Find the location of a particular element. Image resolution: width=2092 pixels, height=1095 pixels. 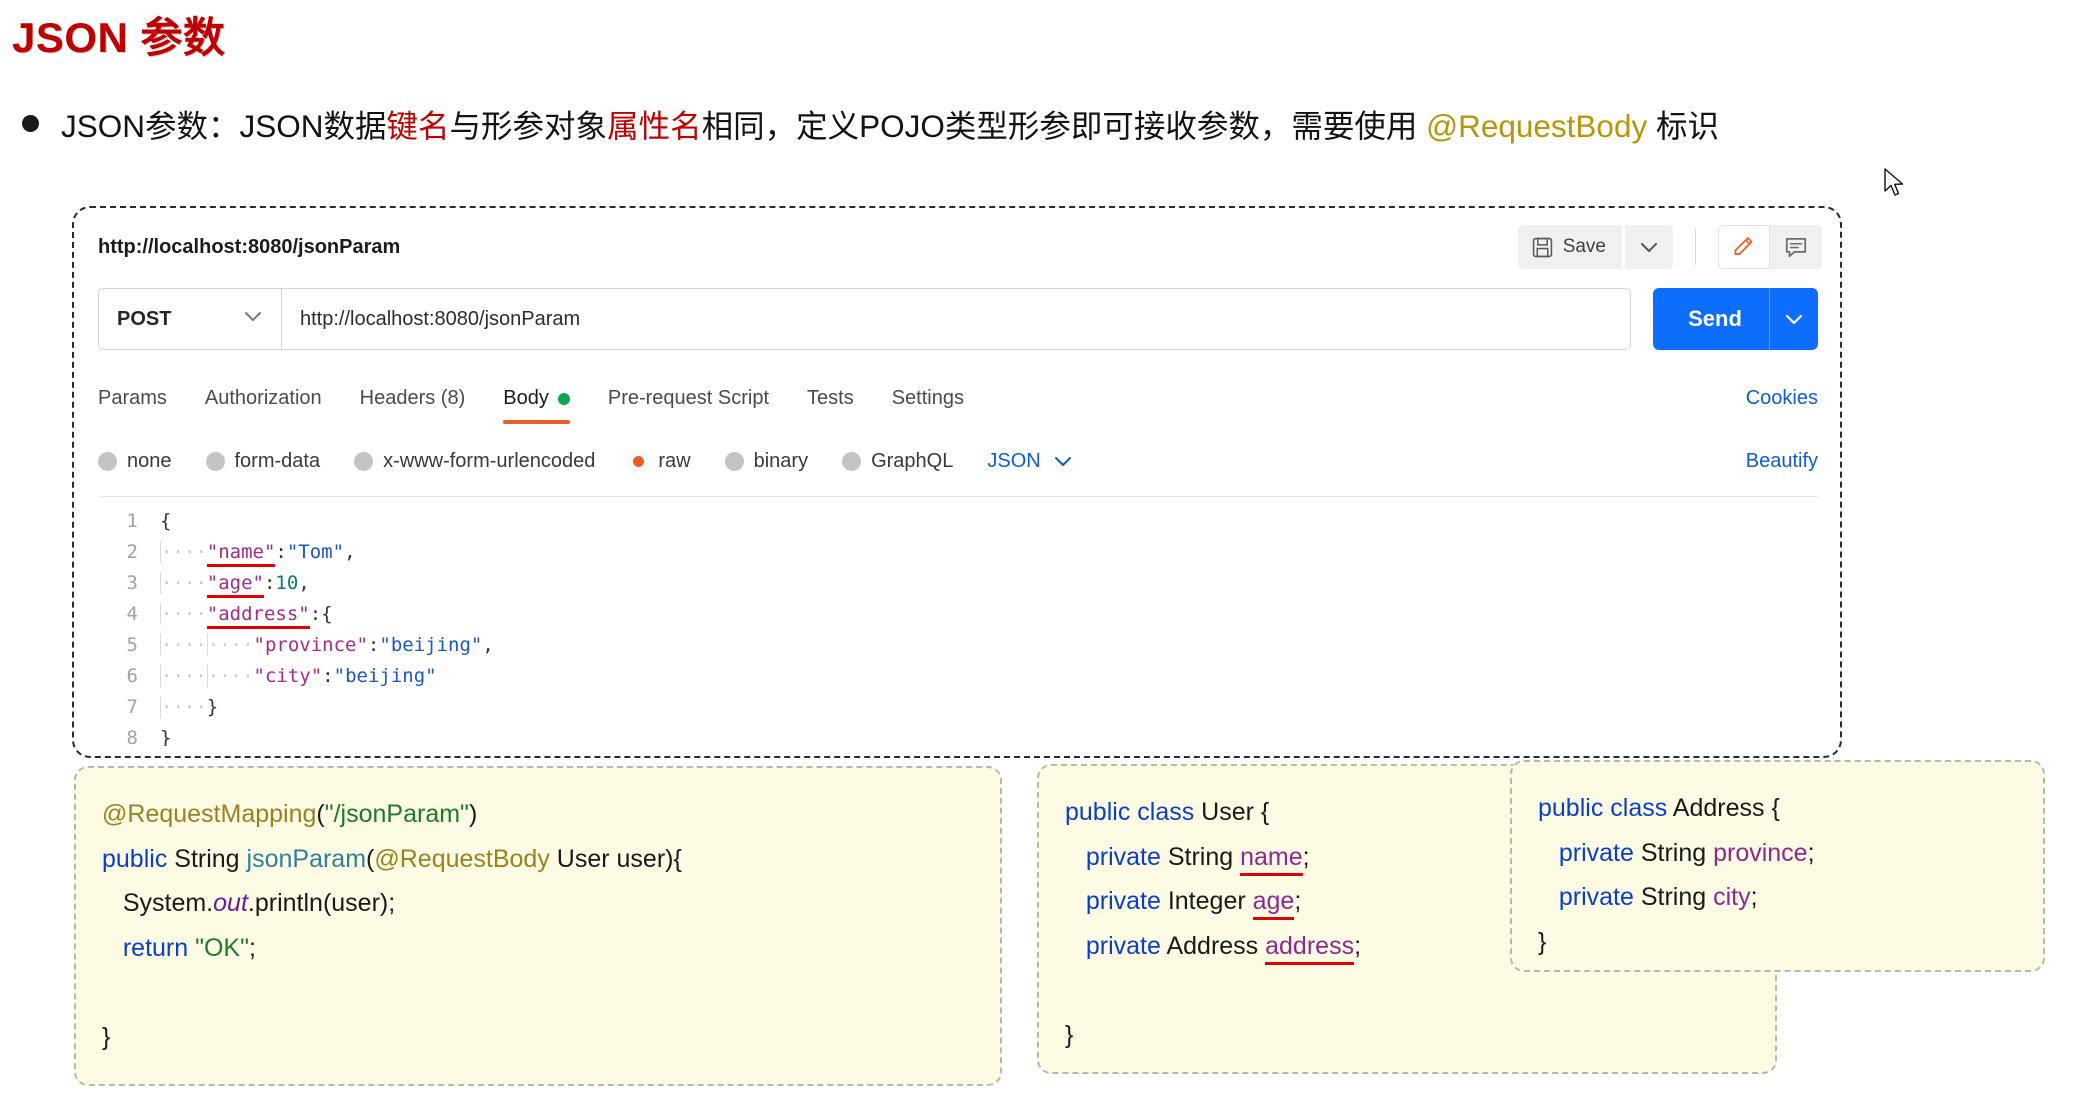

body-type-binary: binary is located at coordinates (766, 461).